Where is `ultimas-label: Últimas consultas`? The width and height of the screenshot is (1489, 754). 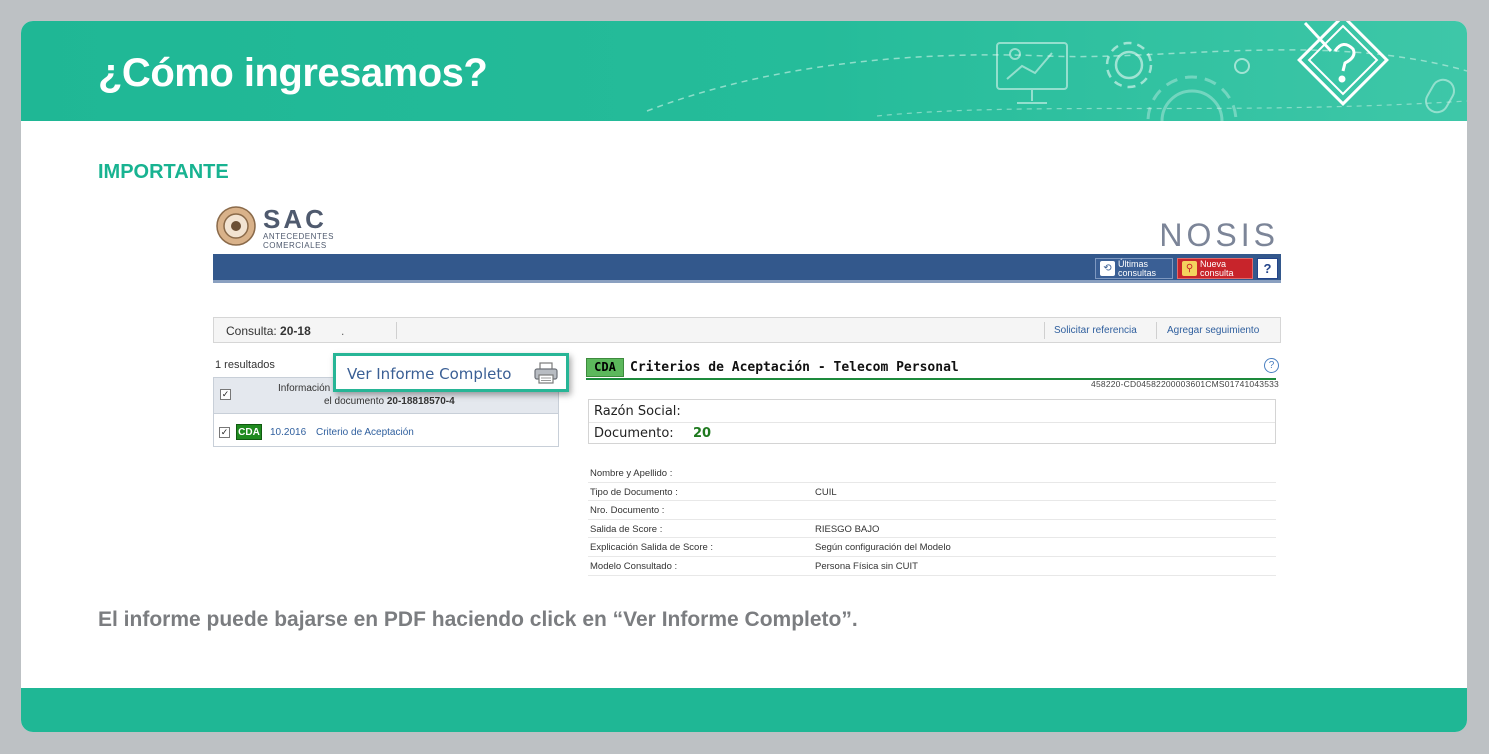 ultimas-label: Últimas consultas is located at coordinates (1137, 268).